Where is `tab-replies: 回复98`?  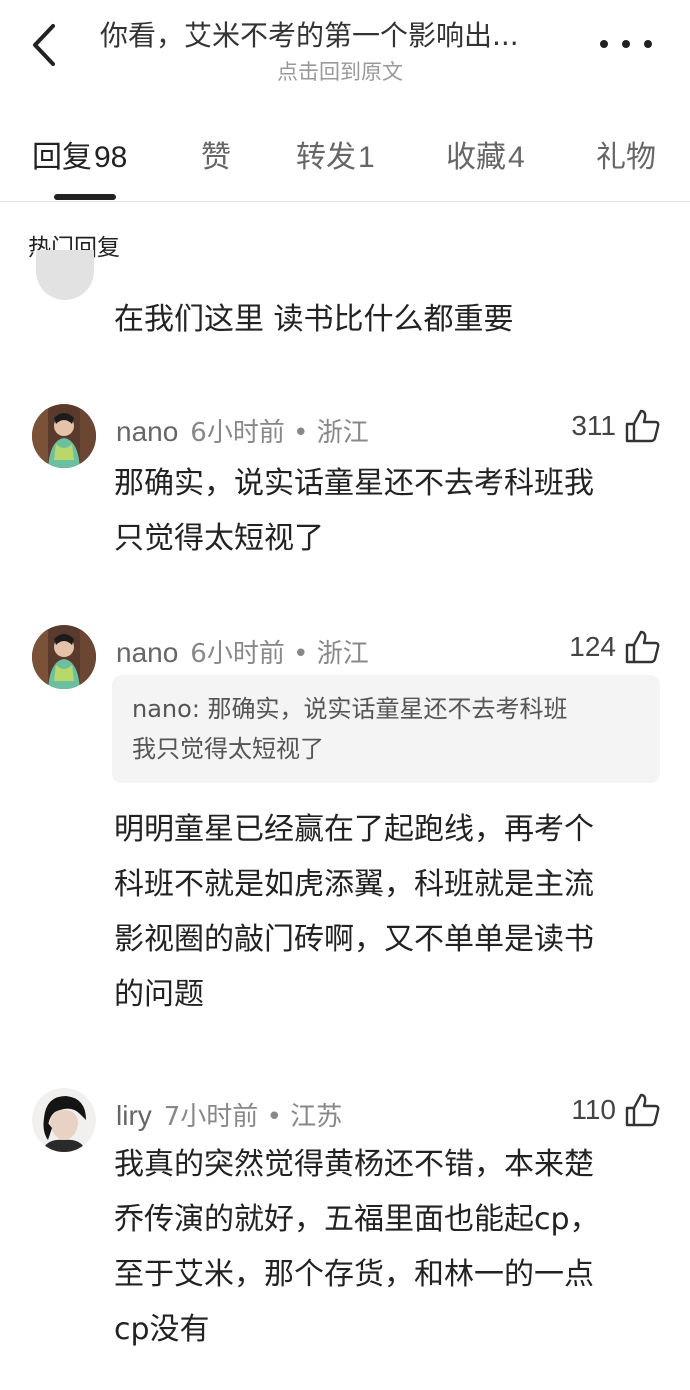 tab-replies: 回复98 is located at coordinates (79, 154).